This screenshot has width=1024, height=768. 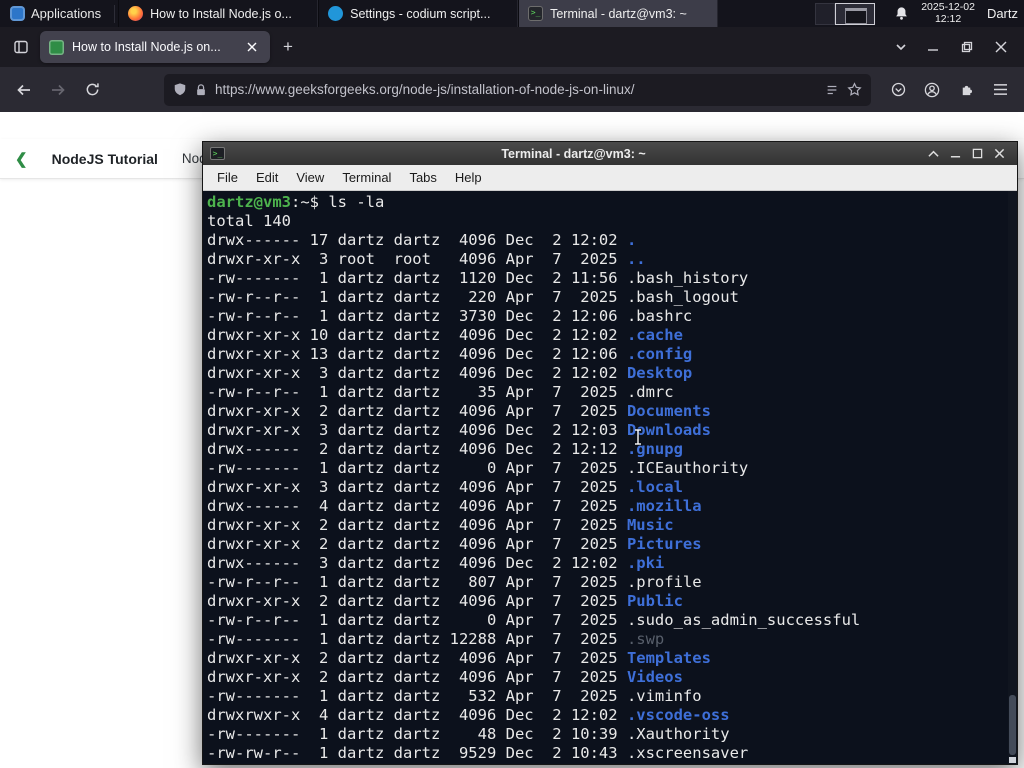 I want to click on tab-favicon-gfg, so click(x=56, y=47).